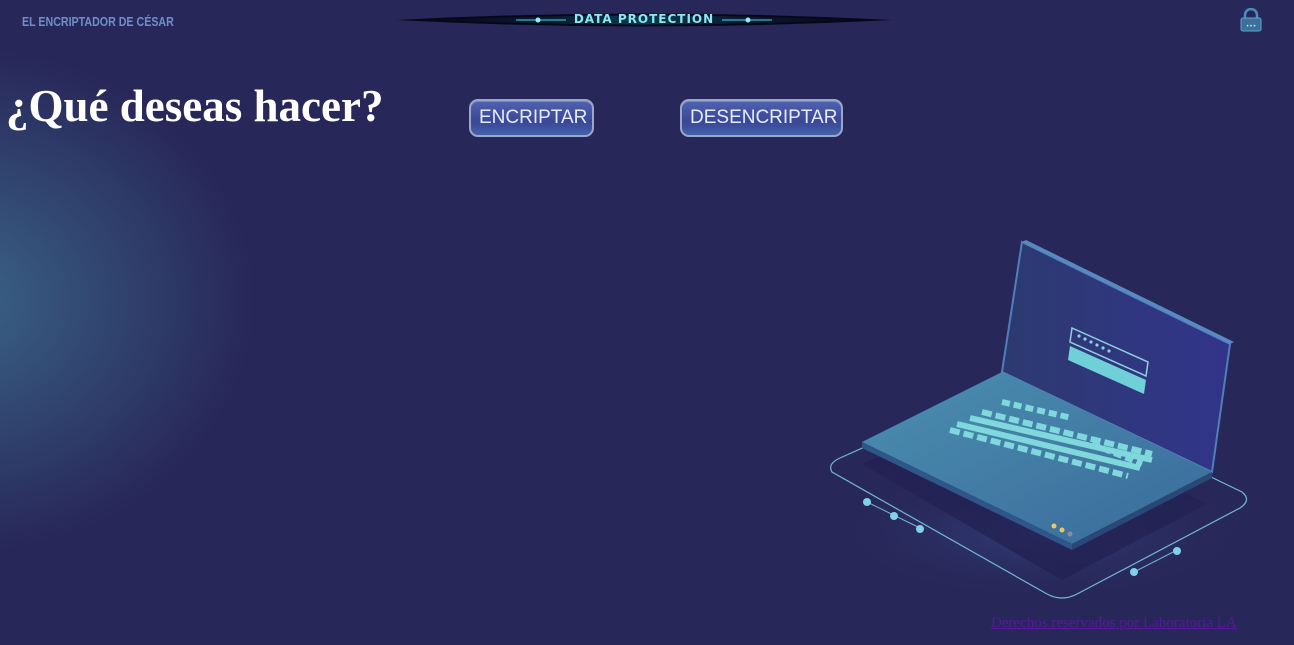 The height and width of the screenshot is (645, 1294). I want to click on decrypt-button: DESENCRIPTAR, so click(761, 118).